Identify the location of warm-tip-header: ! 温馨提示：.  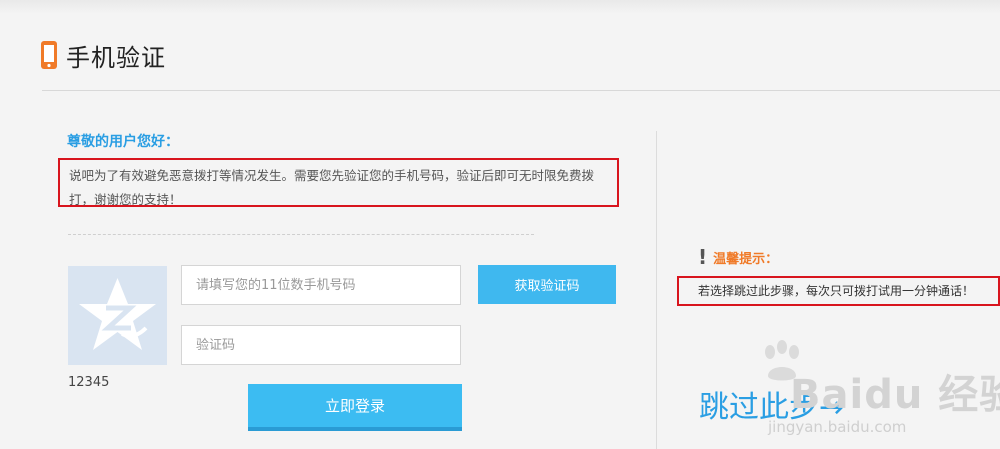
(738, 257).